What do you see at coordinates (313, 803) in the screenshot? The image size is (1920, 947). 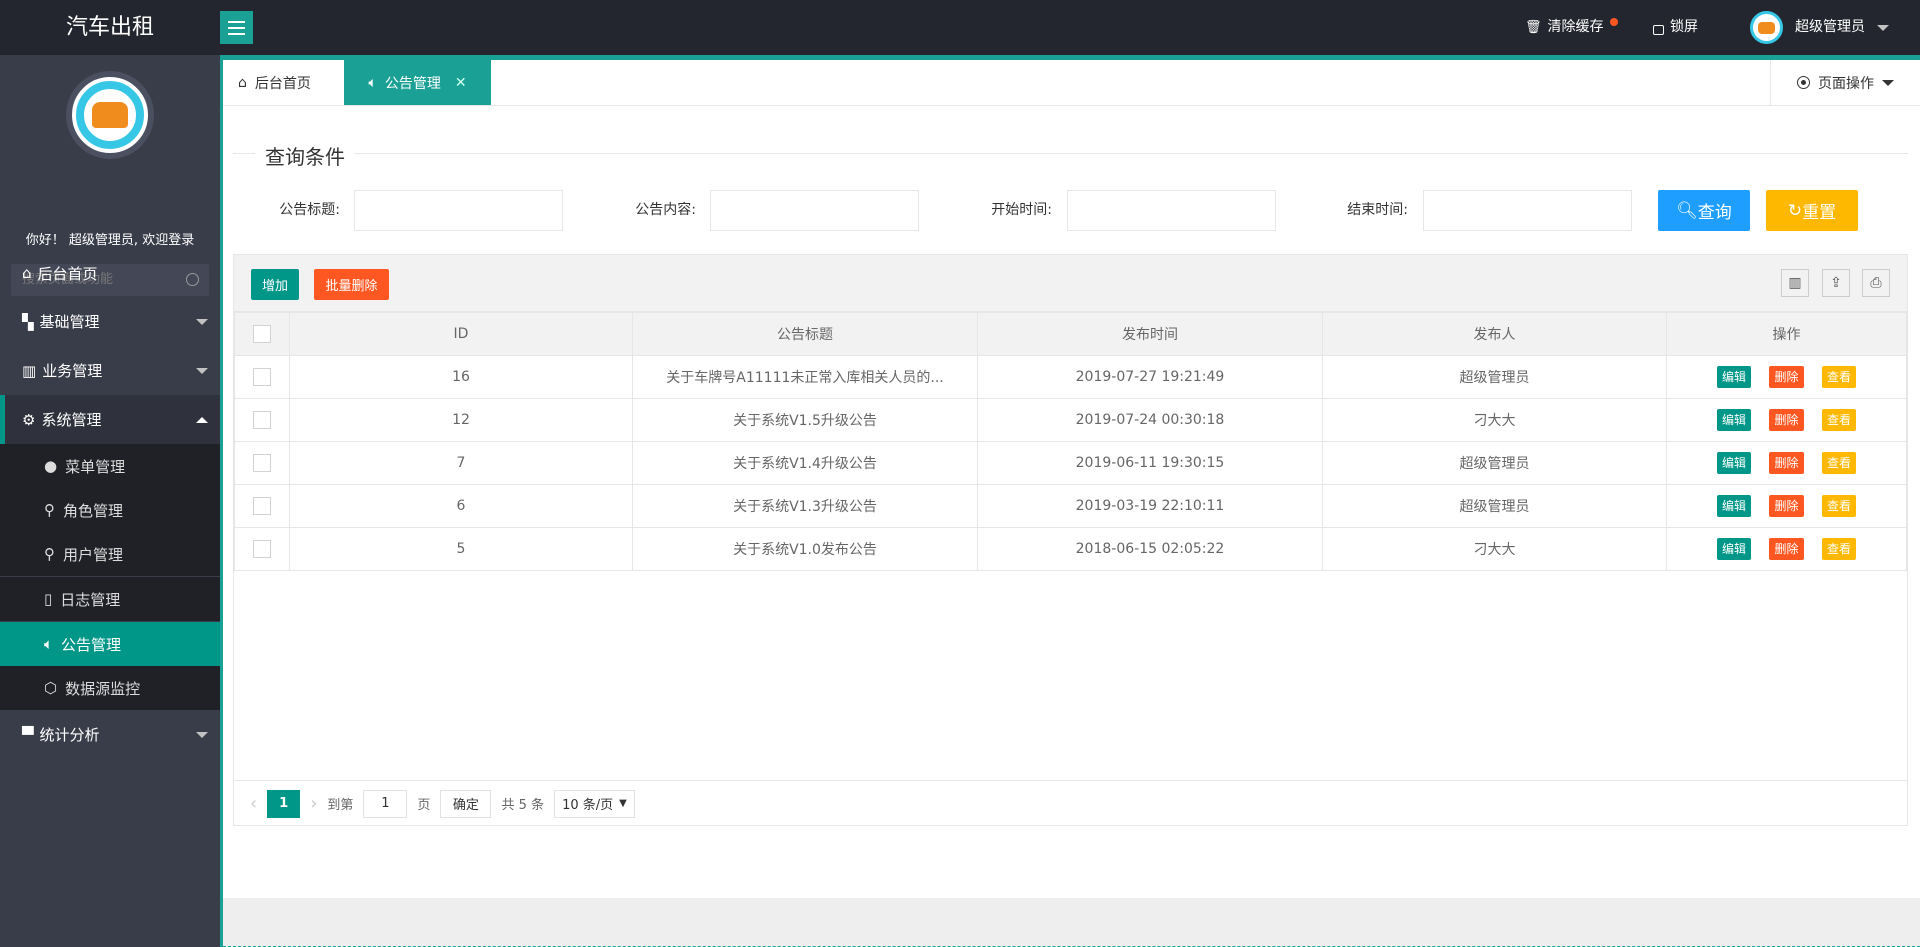 I see `next-page-icon: ›` at bounding box center [313, 803].